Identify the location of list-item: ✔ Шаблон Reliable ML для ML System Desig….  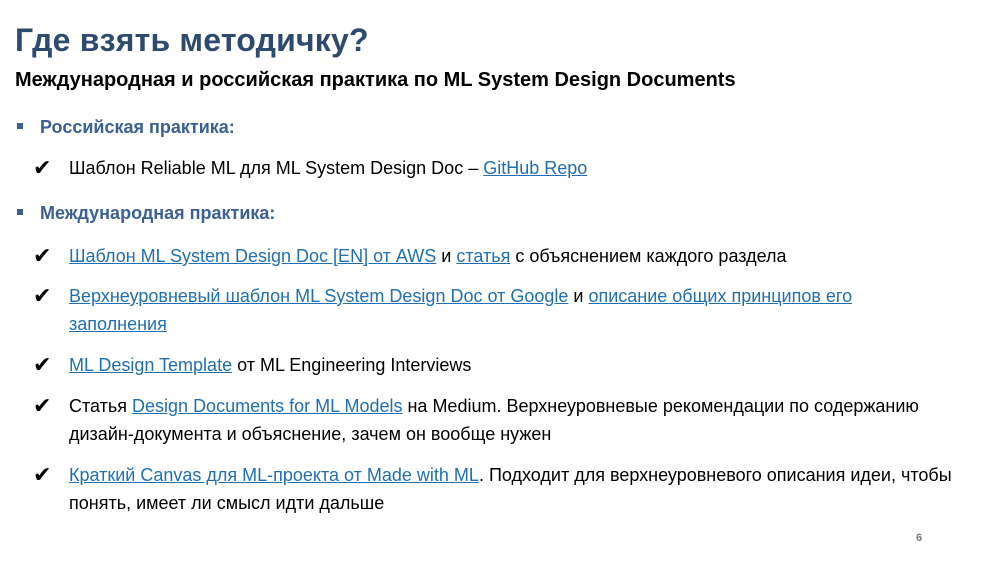
(493, 168).